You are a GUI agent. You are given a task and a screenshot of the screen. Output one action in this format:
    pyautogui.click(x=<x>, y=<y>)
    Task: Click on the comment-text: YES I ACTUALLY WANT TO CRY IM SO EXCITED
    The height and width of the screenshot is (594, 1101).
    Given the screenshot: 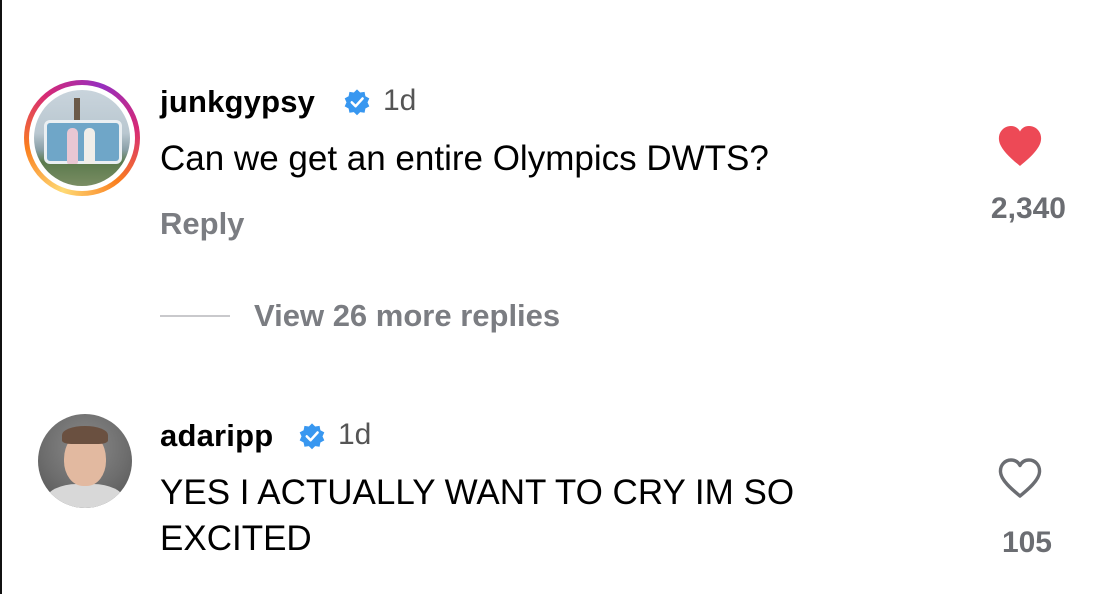 What is the action you would take?
    pyautogui.click(x=477, y=515)
    